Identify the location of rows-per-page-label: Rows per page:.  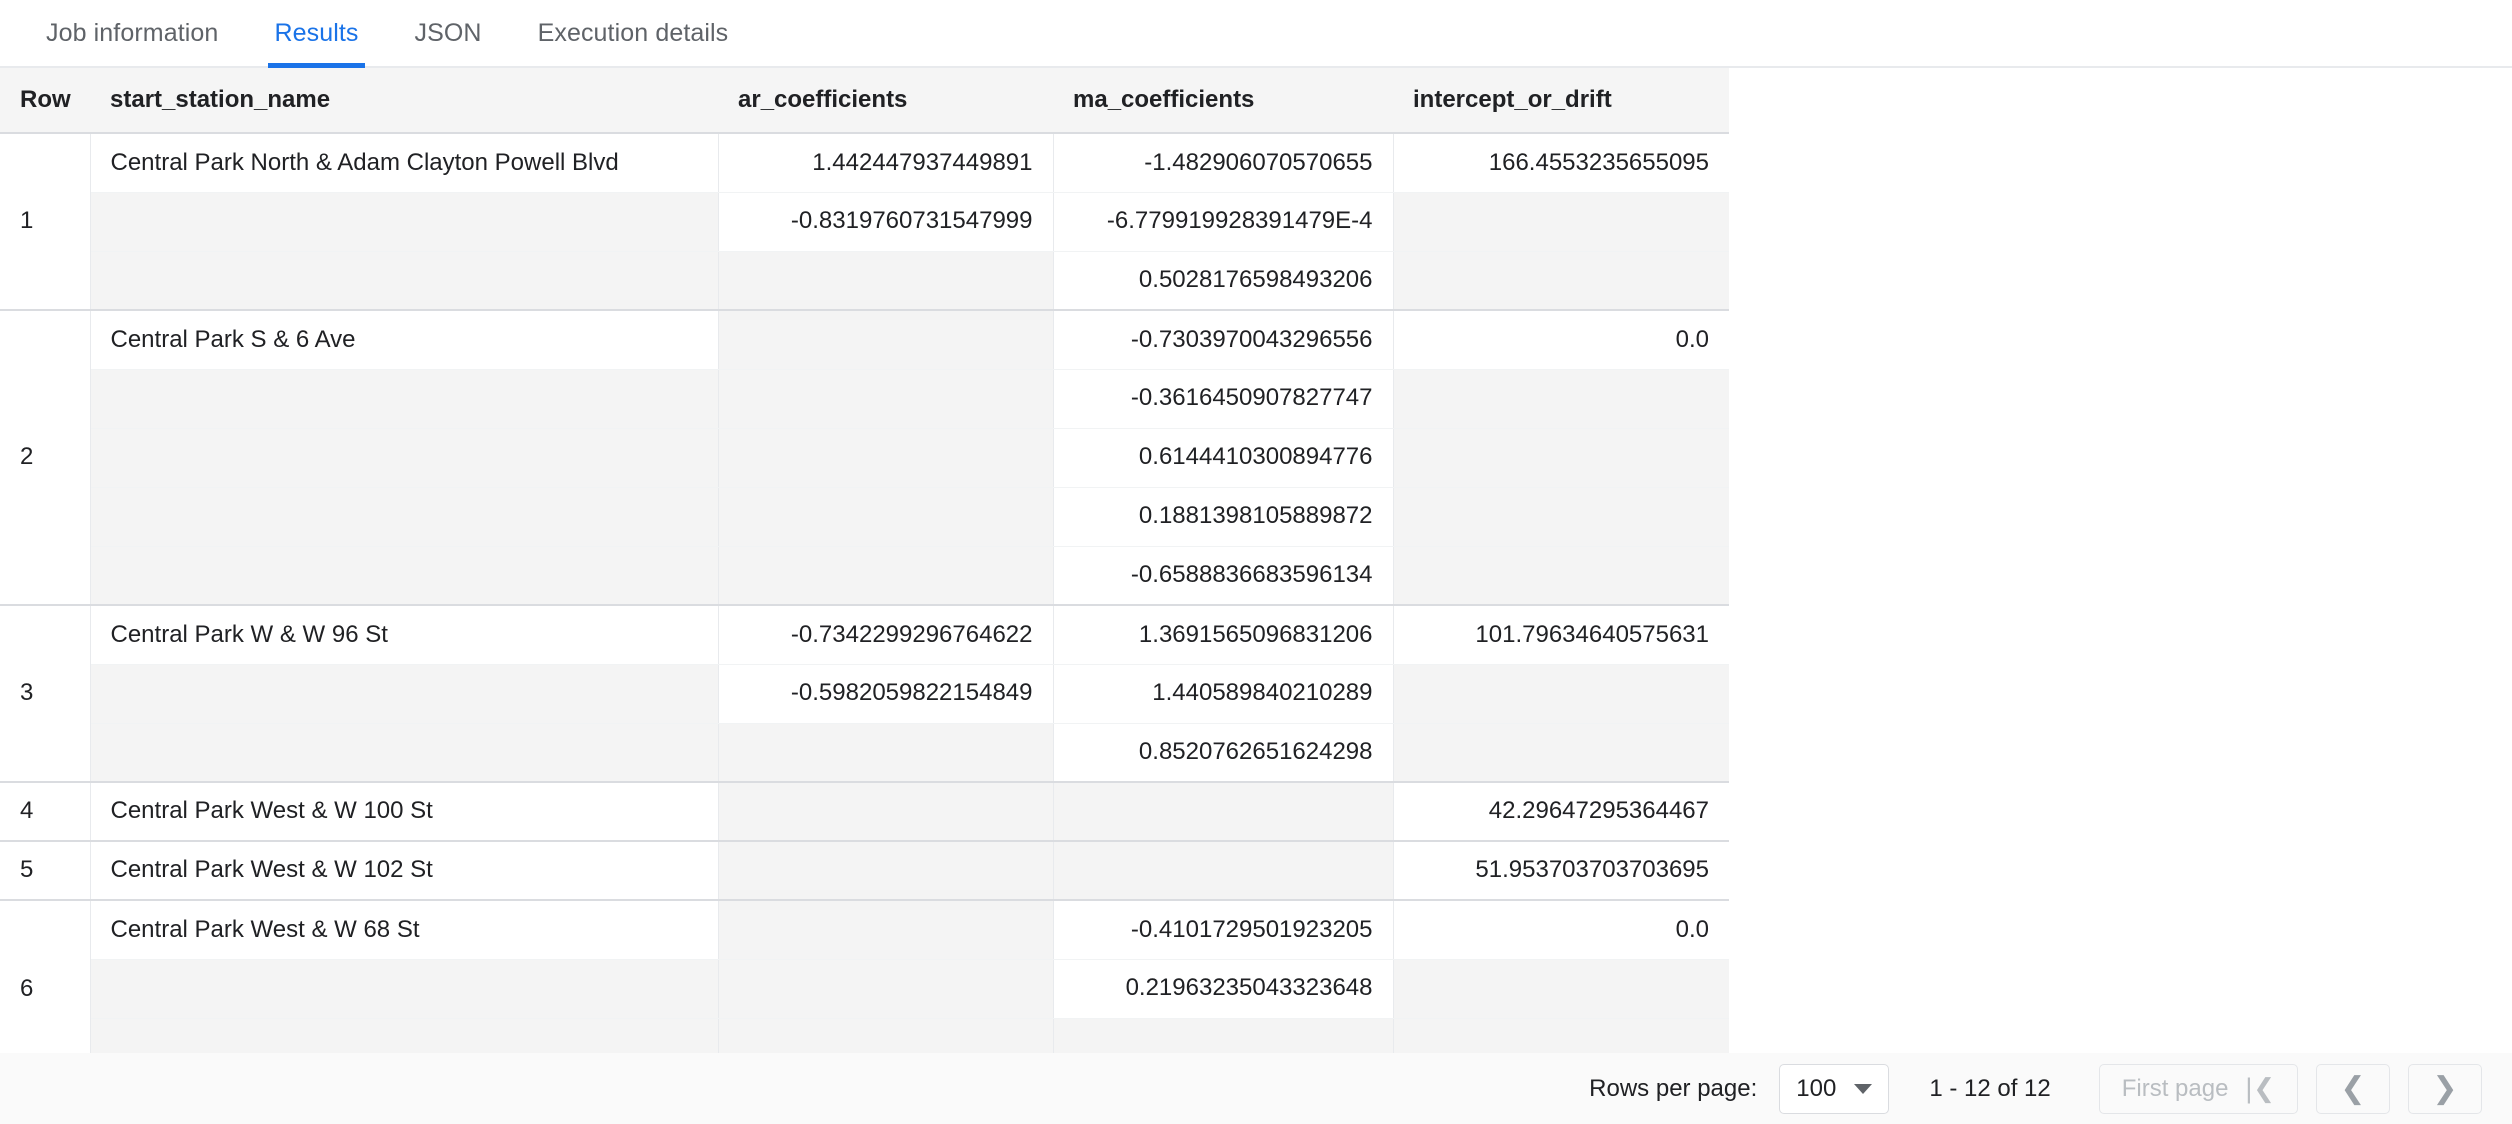
(1673, 1088).